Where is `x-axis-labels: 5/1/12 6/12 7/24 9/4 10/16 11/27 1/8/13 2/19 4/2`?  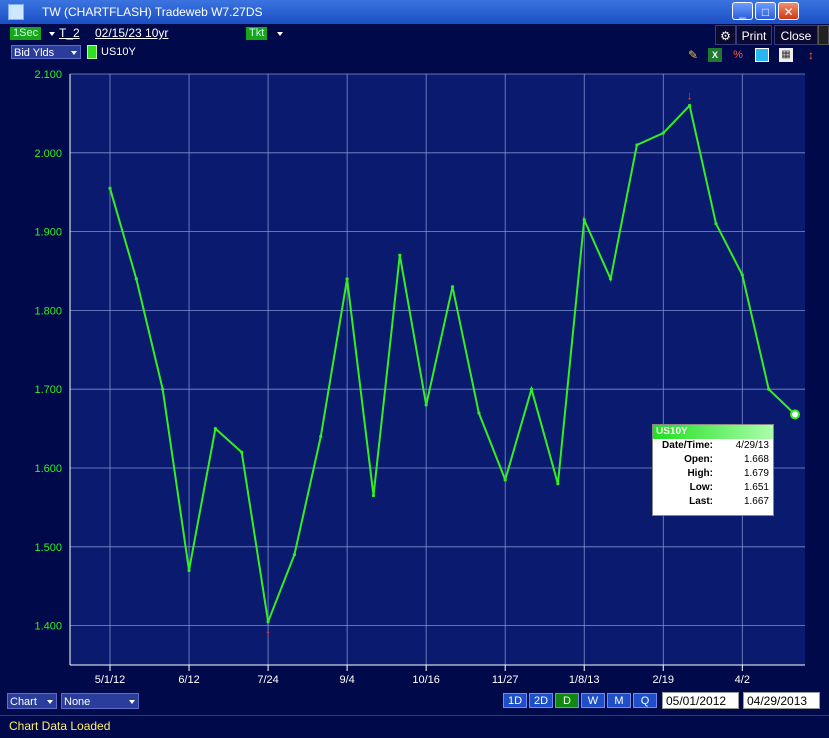
x-axis-labels: 5/1/12 6/12 7/24 9/4 10/16 11/27 1/8/13 2/19 4/2 is located at coordinates (422, 680).